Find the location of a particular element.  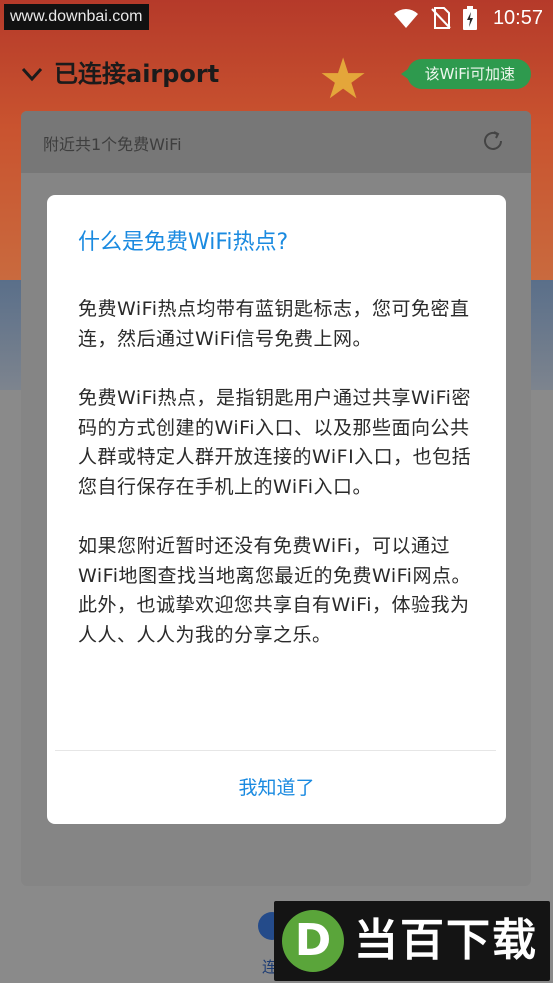

dialog-divider is located at coordinates (275, 750).